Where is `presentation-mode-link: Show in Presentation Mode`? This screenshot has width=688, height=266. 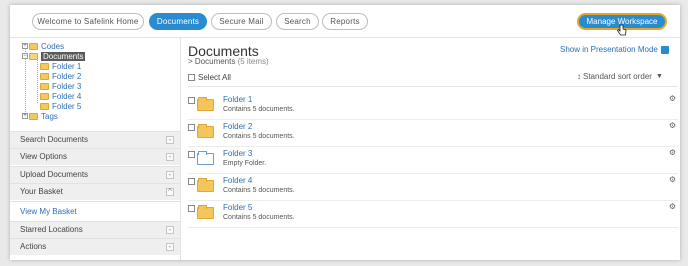 presentation-mode-link: Show in Presentation Mode is located at coordinates (614, 49).